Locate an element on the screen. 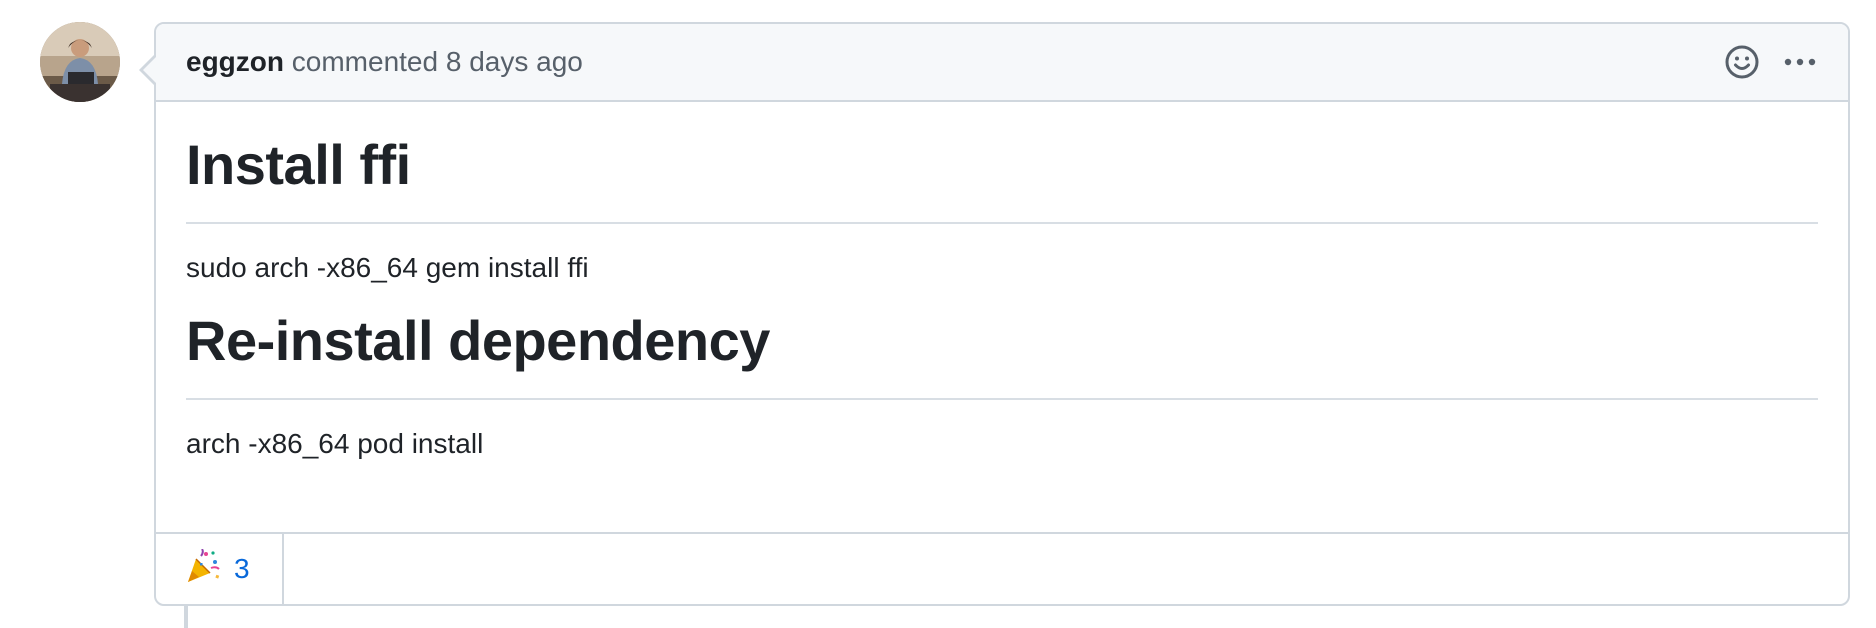  tada-icon is located at coordinates (202, 568).